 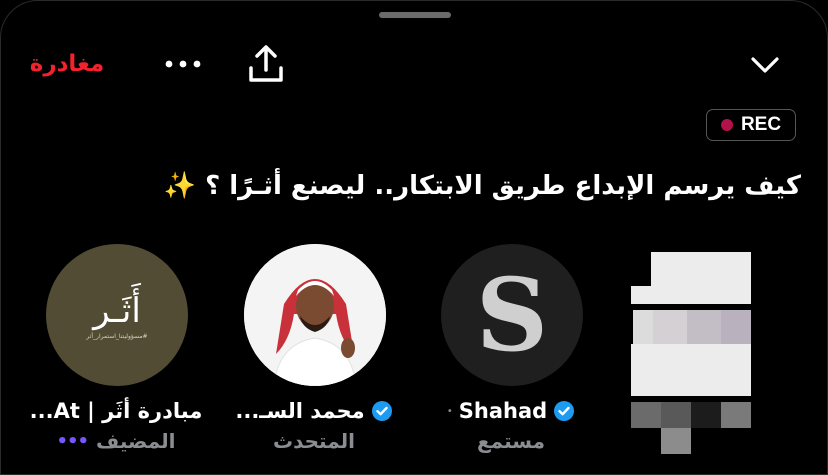 I want to click on share-button, so click(x=266, y=64).